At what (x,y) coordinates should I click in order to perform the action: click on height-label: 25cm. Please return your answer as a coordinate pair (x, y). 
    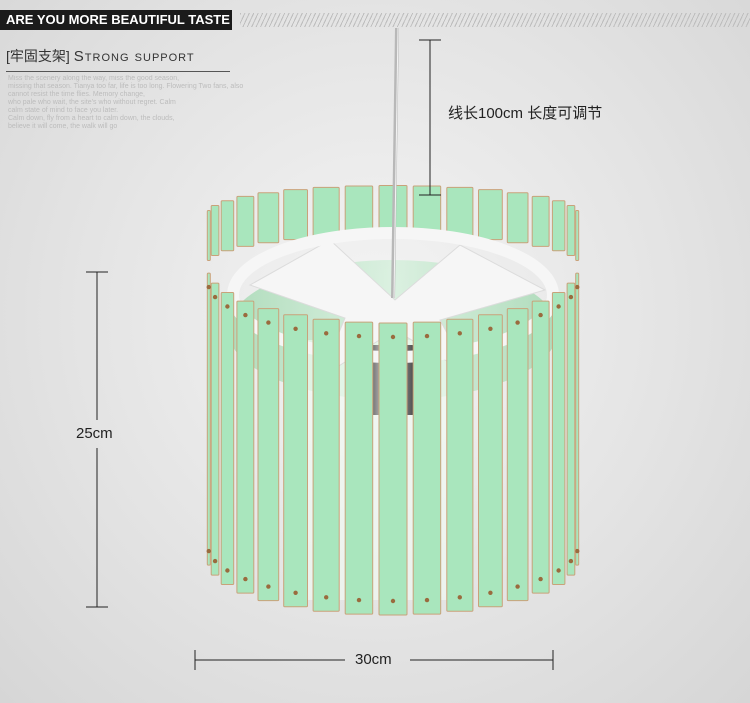
    Looking at the image, I should click on (94, 433).